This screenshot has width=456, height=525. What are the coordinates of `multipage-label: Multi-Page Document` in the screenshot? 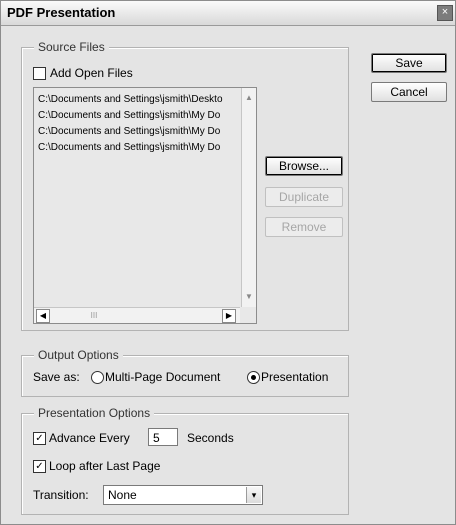 It's located at (162, 377).